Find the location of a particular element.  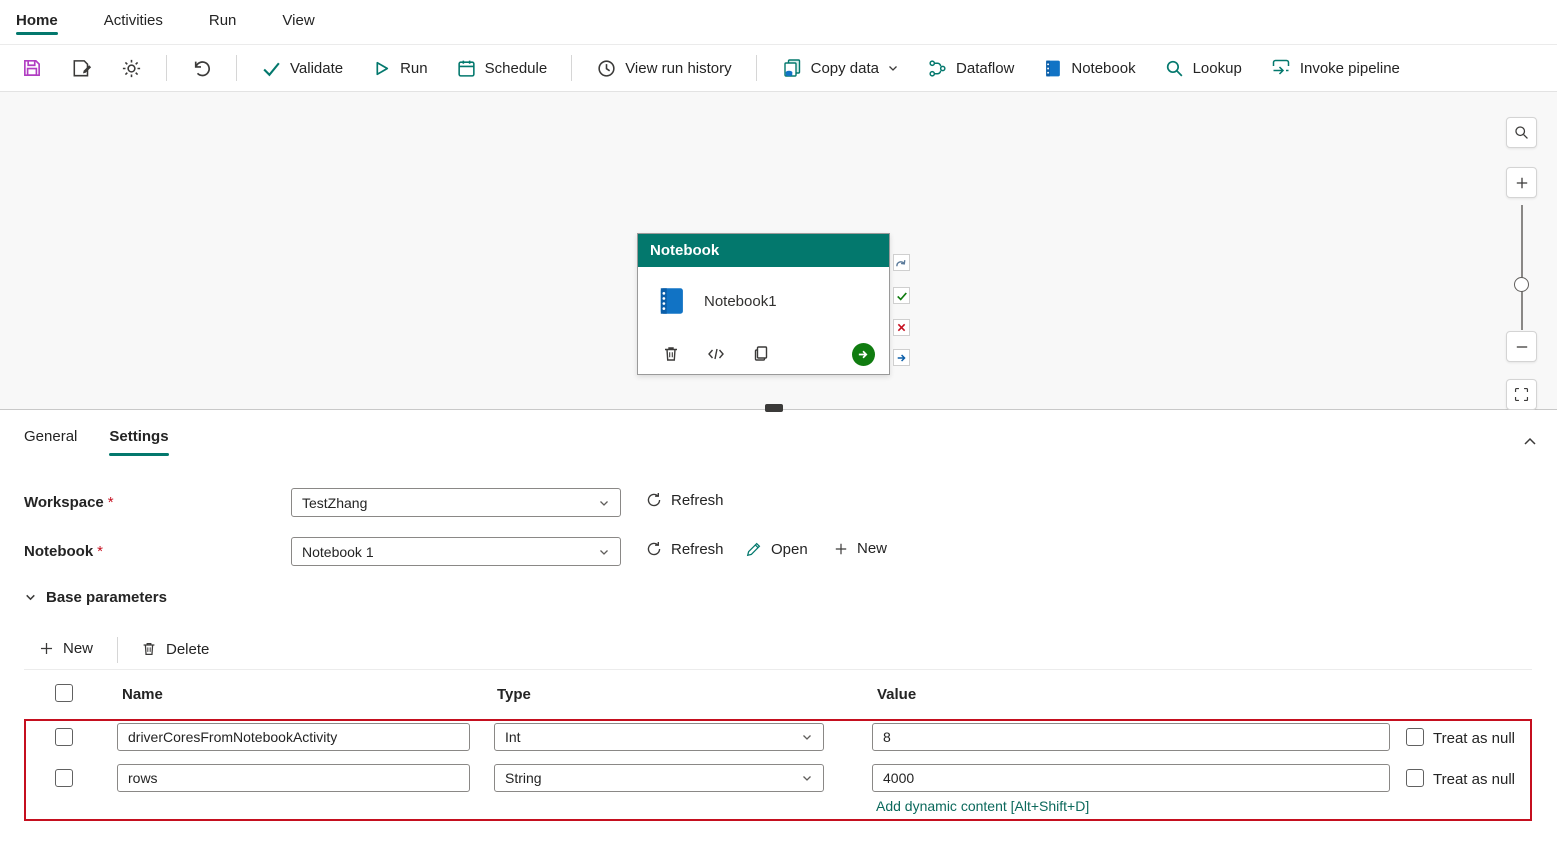

view-run-history-label: View run history is located at coordinates (678, 68).